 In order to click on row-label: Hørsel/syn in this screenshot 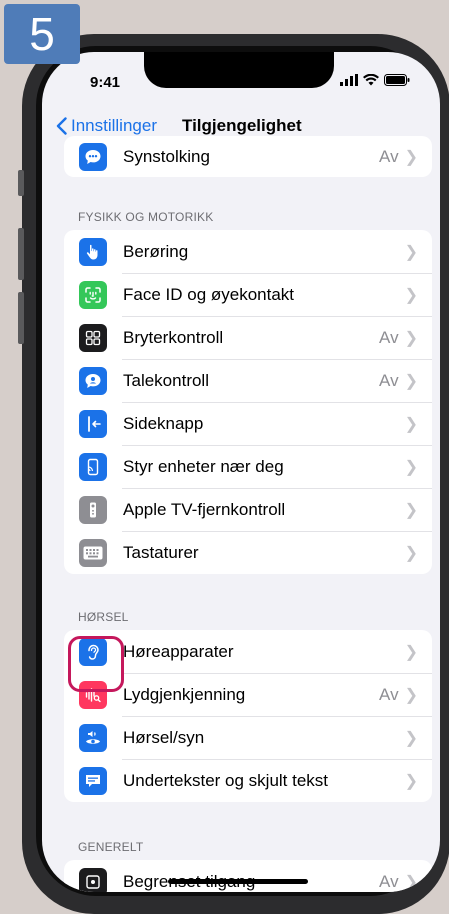, I will do `click(164, 737)`.